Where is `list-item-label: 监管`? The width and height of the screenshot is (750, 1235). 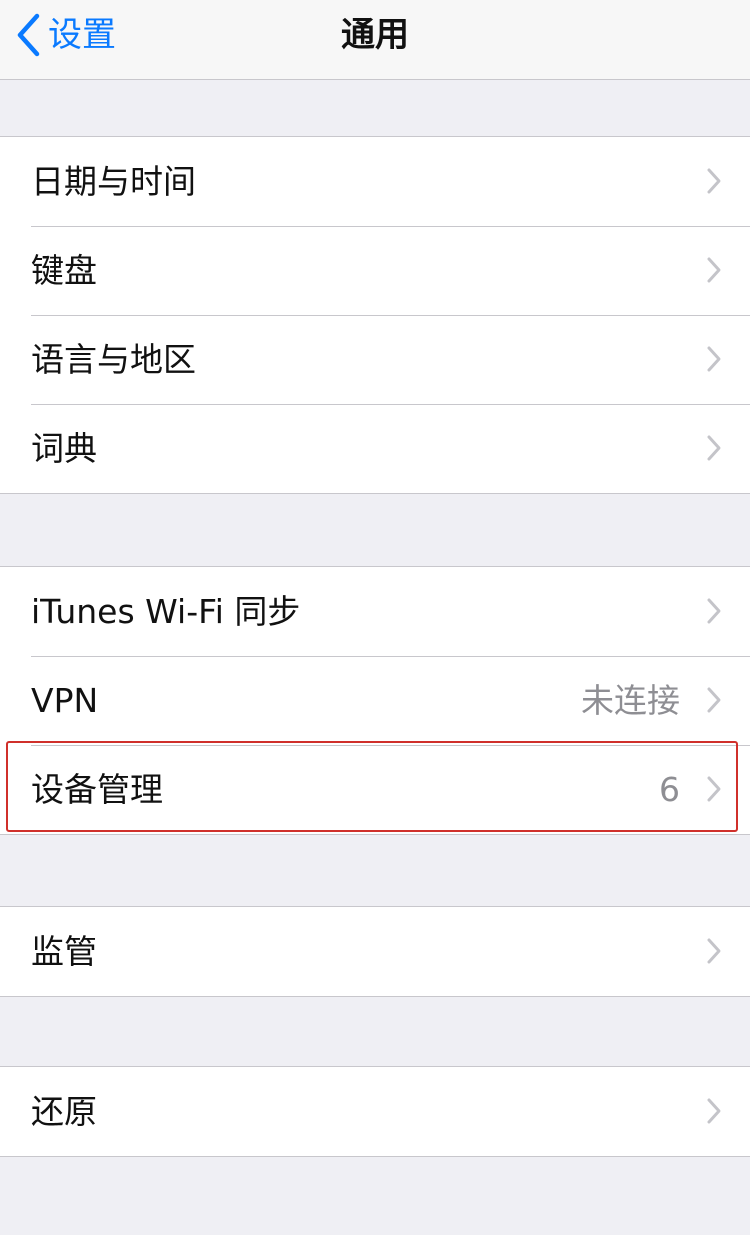
list-item-label: 监管 is located at coordinates (64, 951).